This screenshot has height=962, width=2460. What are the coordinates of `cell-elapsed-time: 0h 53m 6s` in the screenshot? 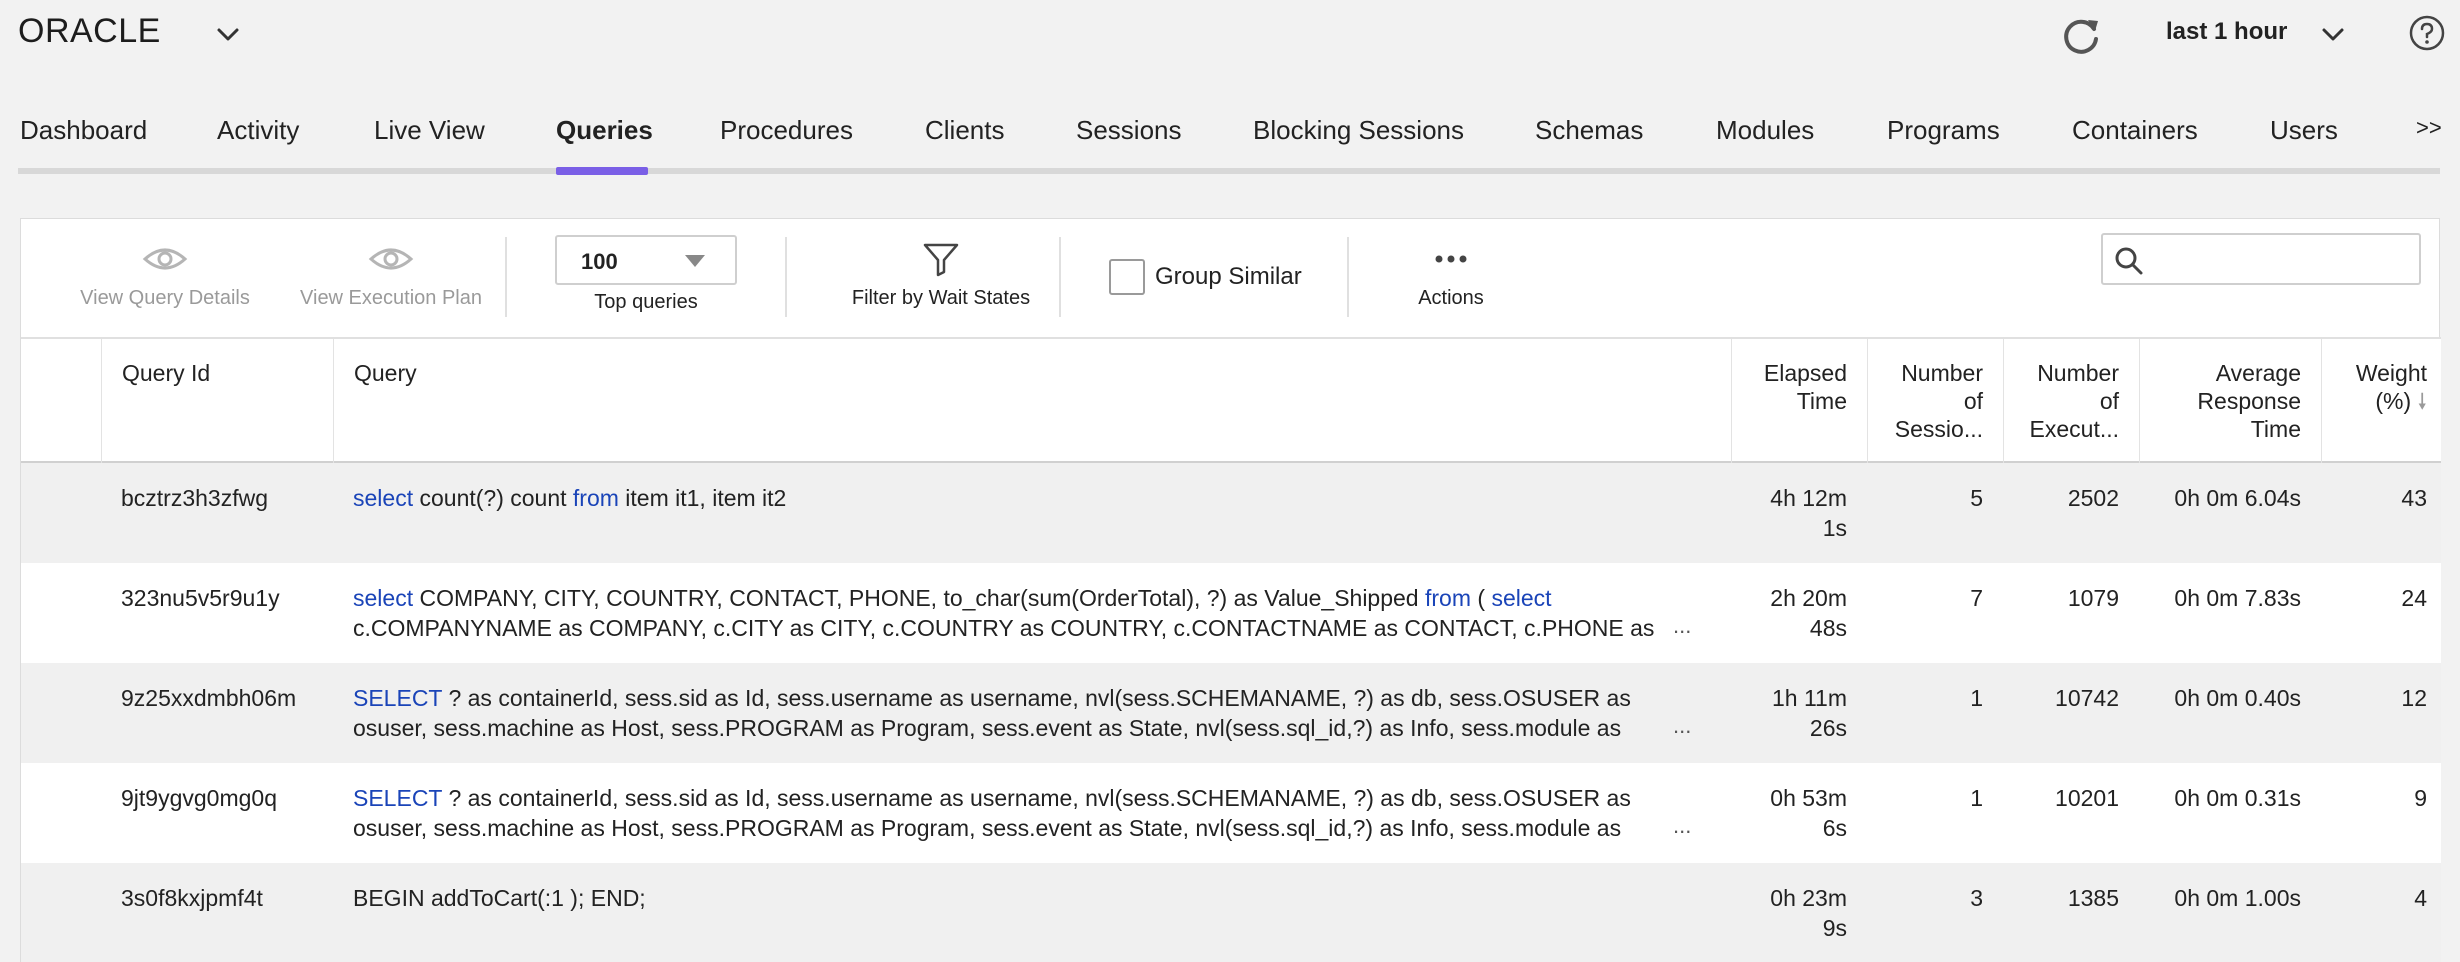 It's located at (1789, 813).